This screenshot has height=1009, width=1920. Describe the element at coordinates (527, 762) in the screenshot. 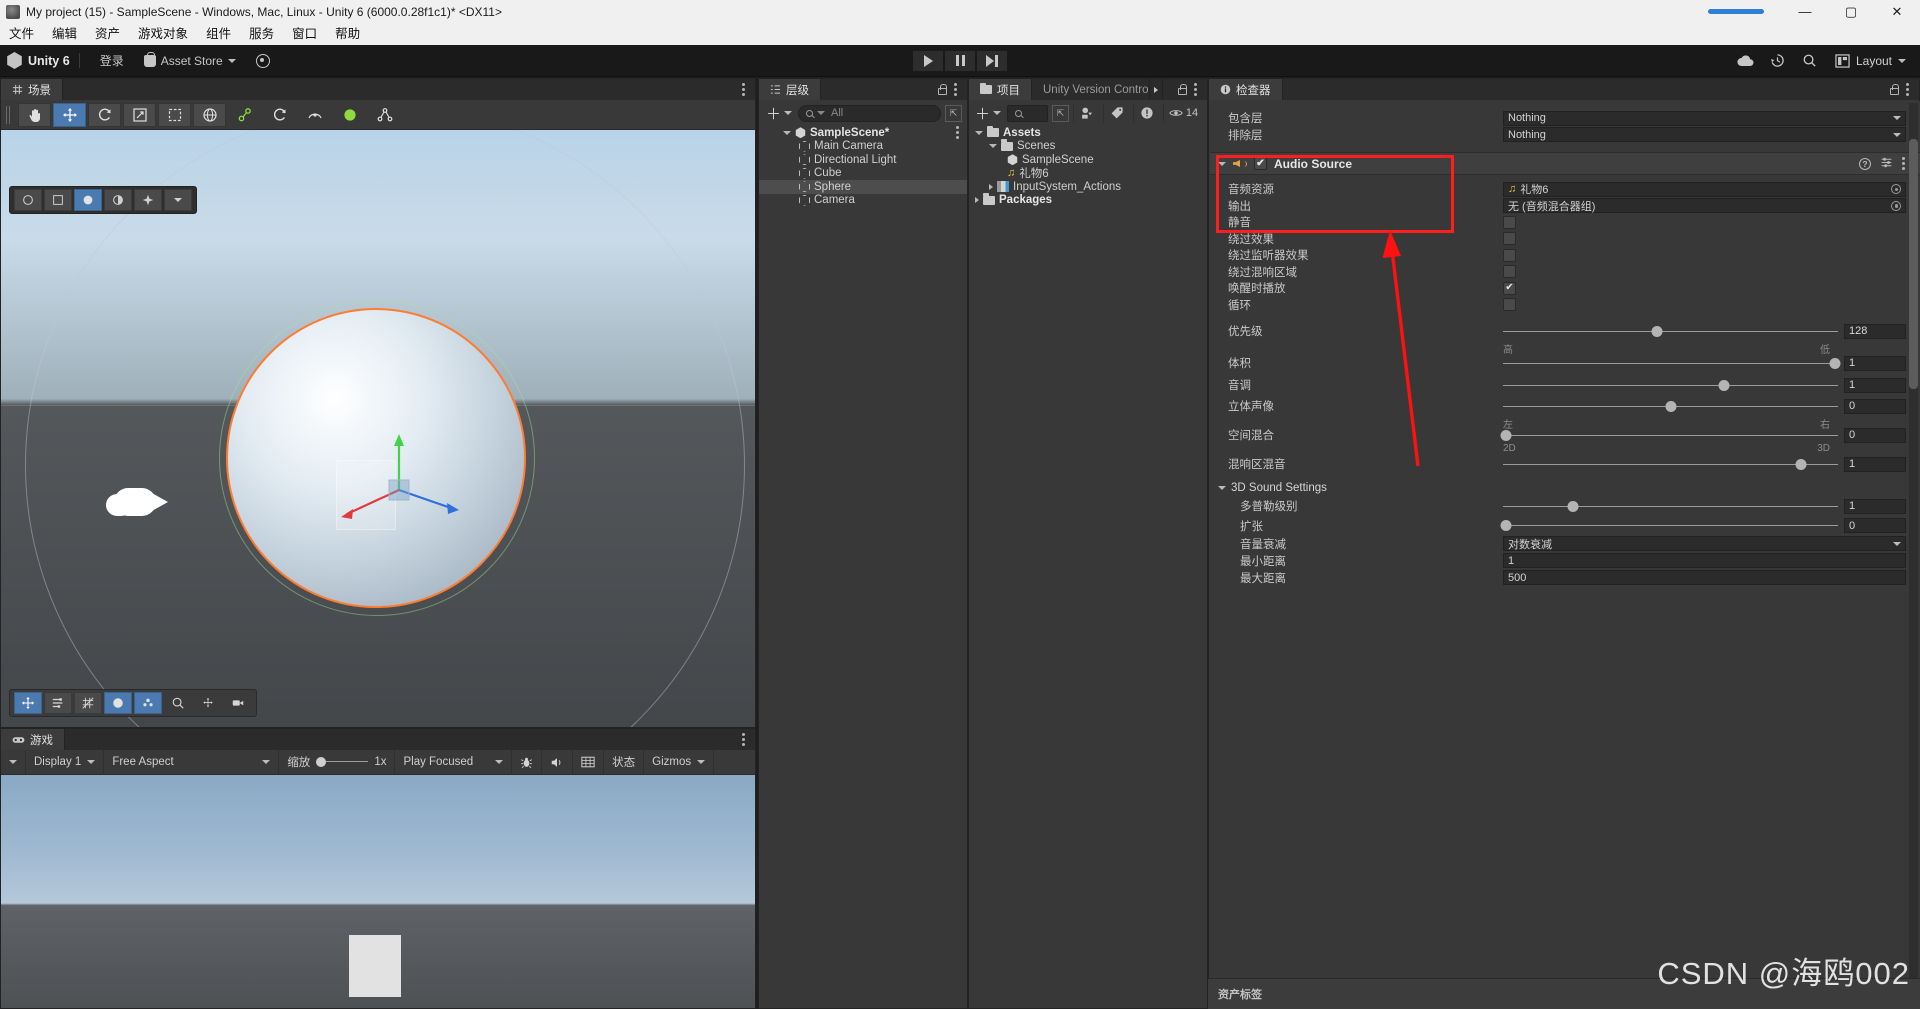

I see `maximize-on-play-button` at that location.